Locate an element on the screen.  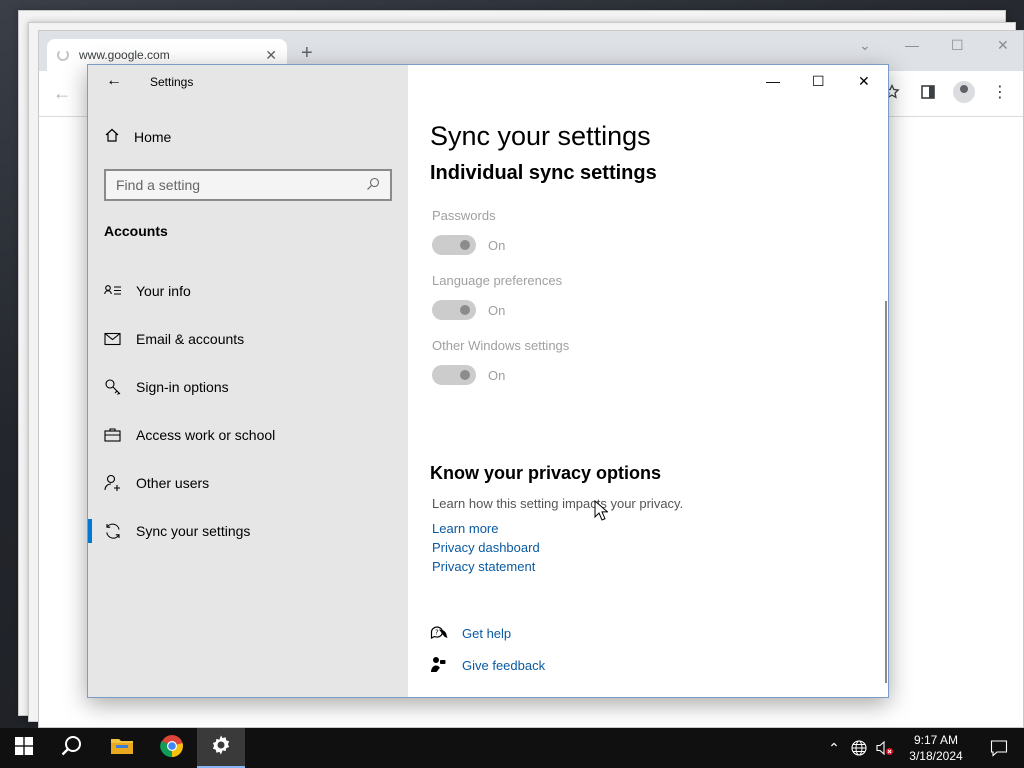
get-help-icon: ? is located at coordinates (446, 633).